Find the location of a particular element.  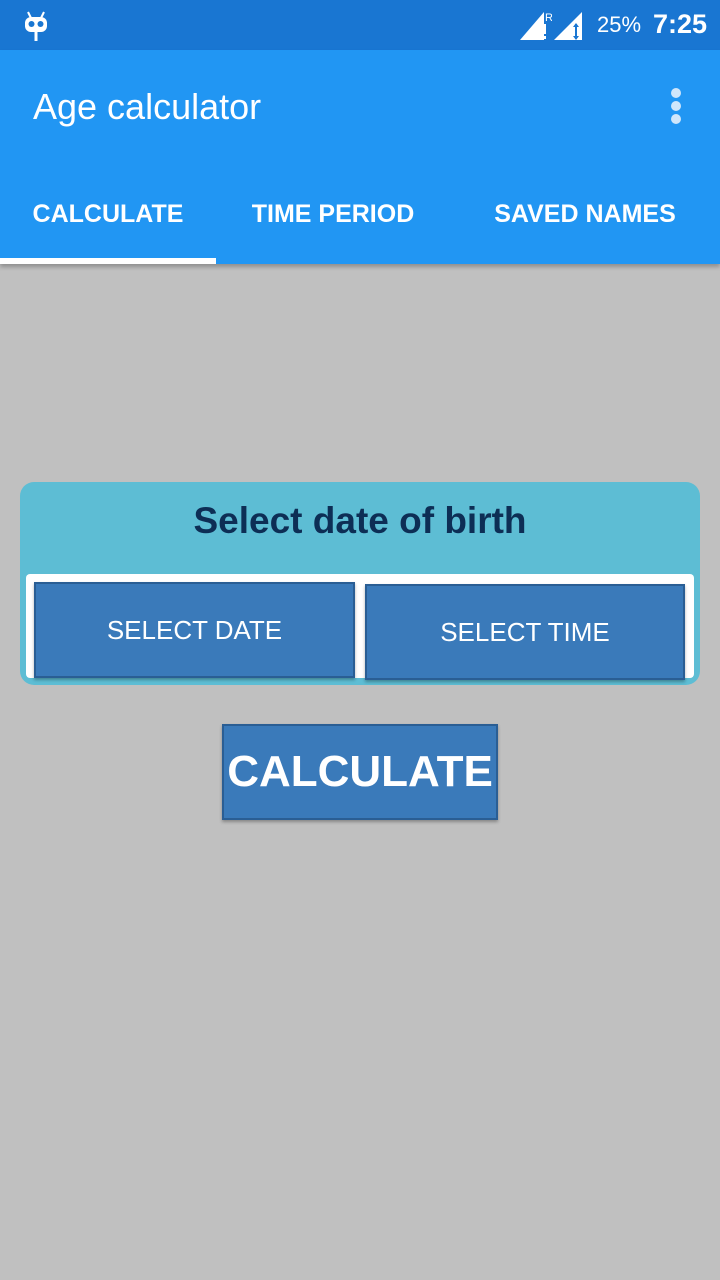

tab-label: SAVED NAMES is located at coordinates (585, 213).